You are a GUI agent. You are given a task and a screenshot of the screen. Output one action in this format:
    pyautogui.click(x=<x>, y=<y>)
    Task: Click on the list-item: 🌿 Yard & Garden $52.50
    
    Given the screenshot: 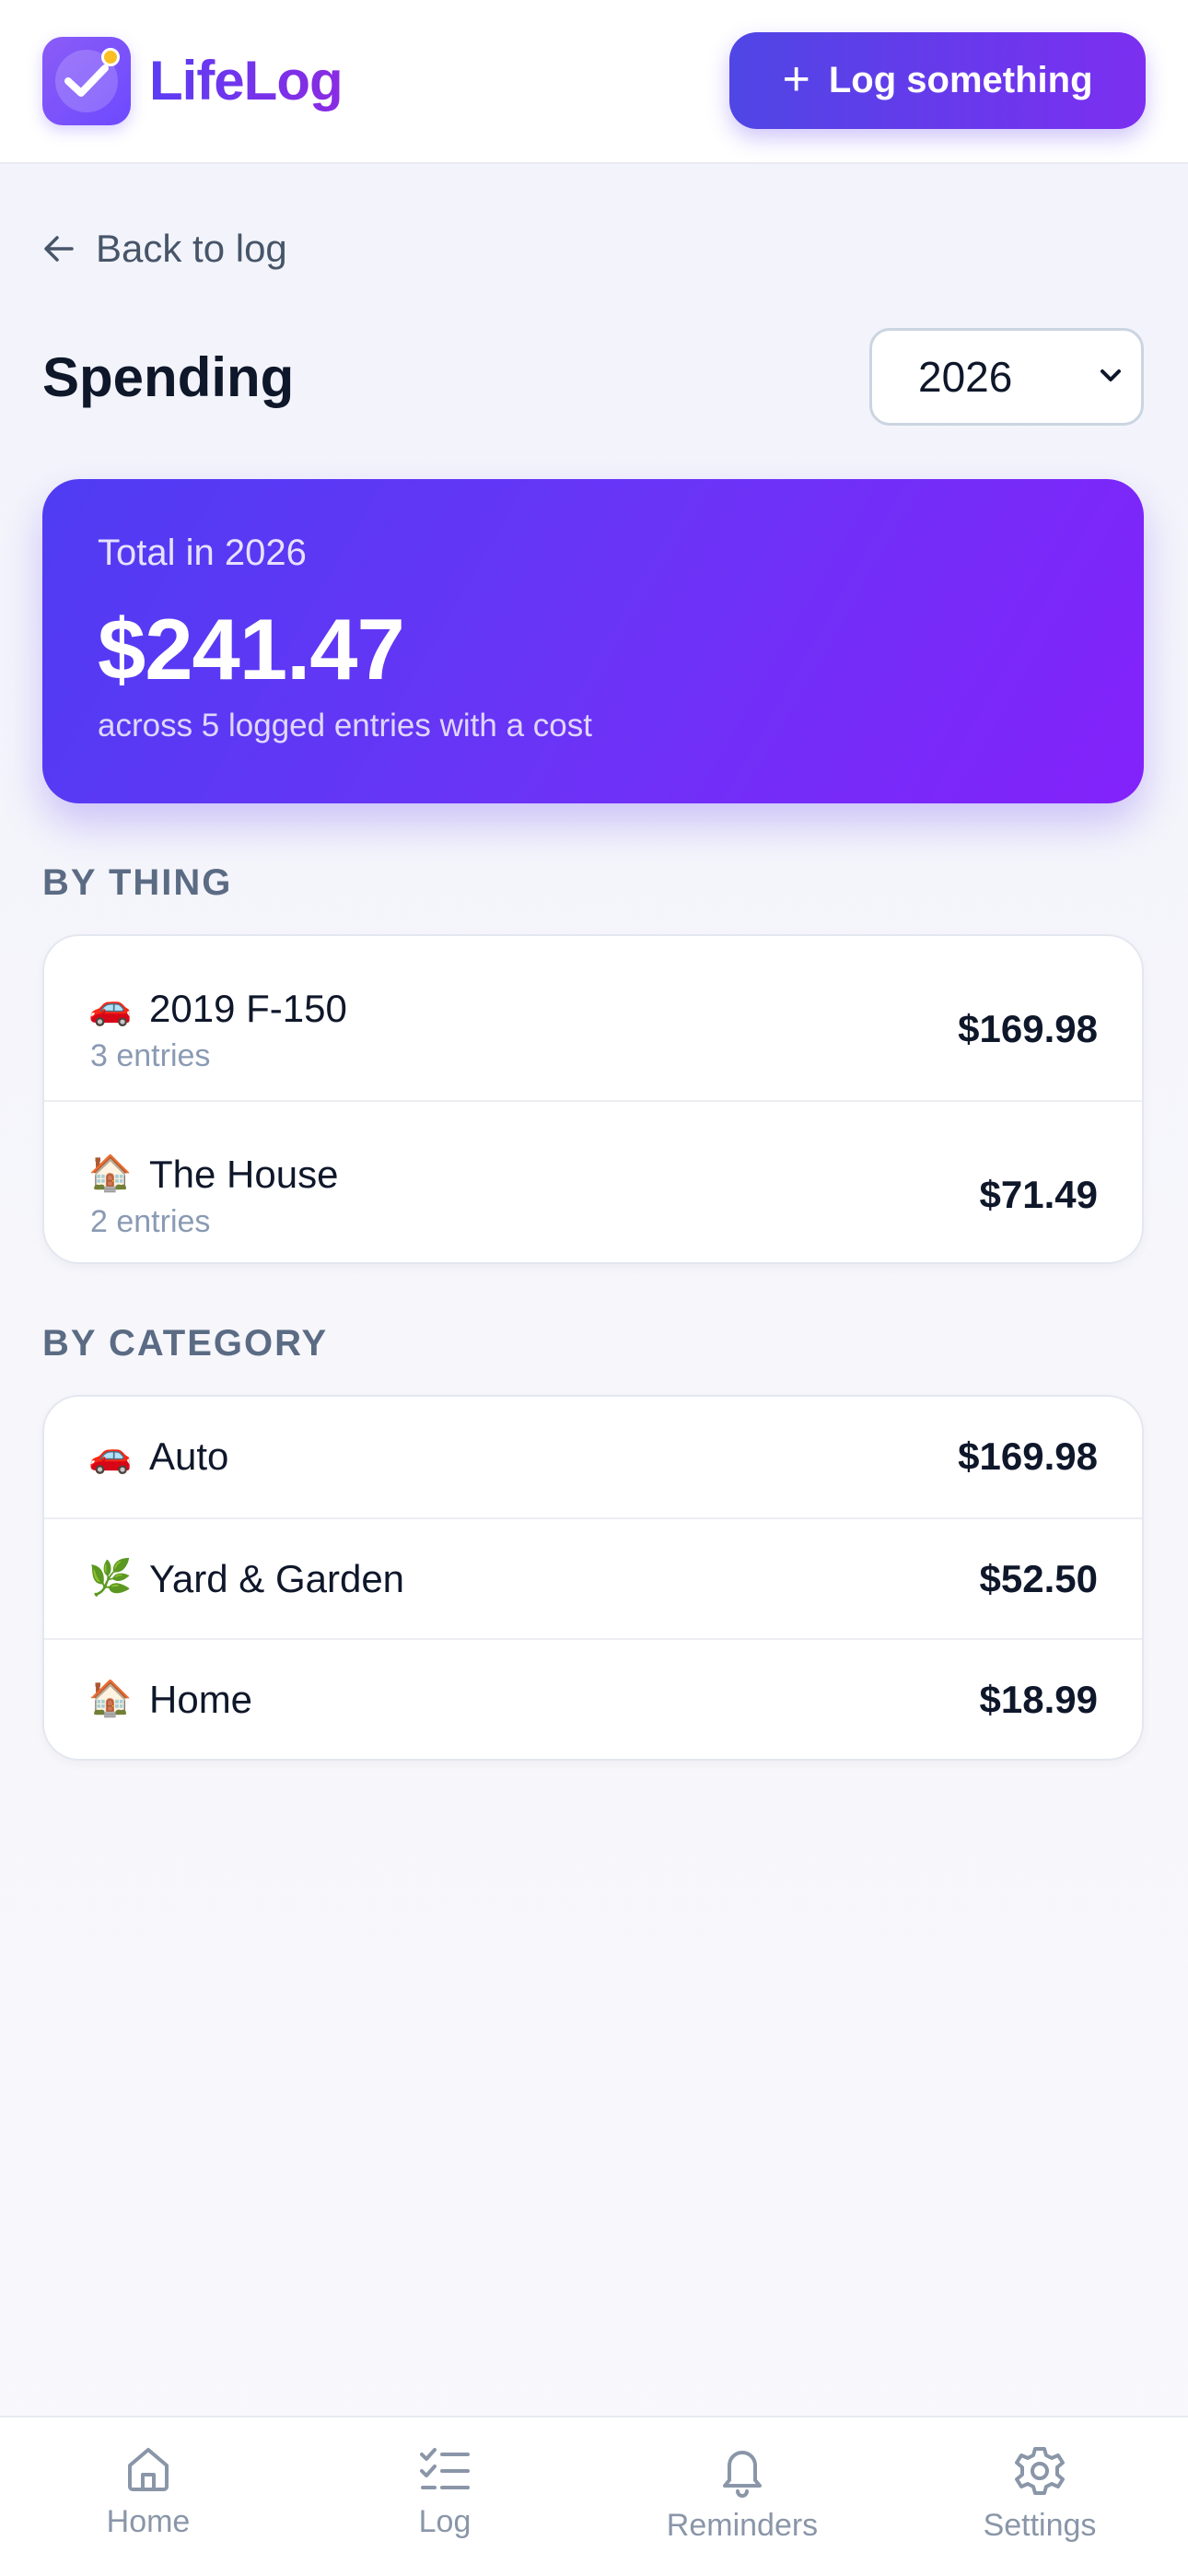 What is the action you would take?
    pyautogui.click(x=593, y=1577)
    